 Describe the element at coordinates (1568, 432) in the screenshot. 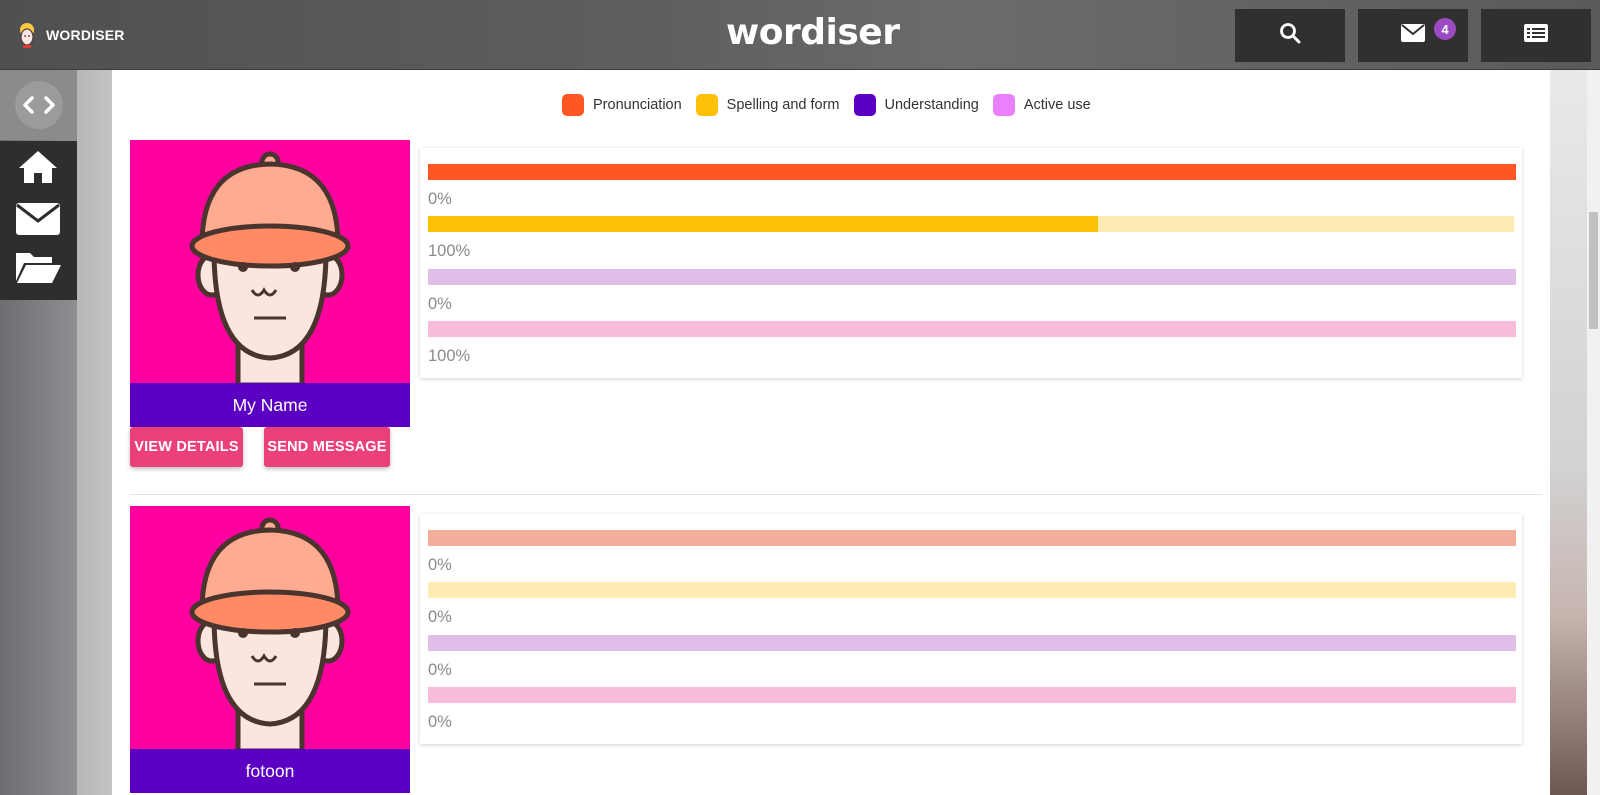

I see `background-strip` at that location.